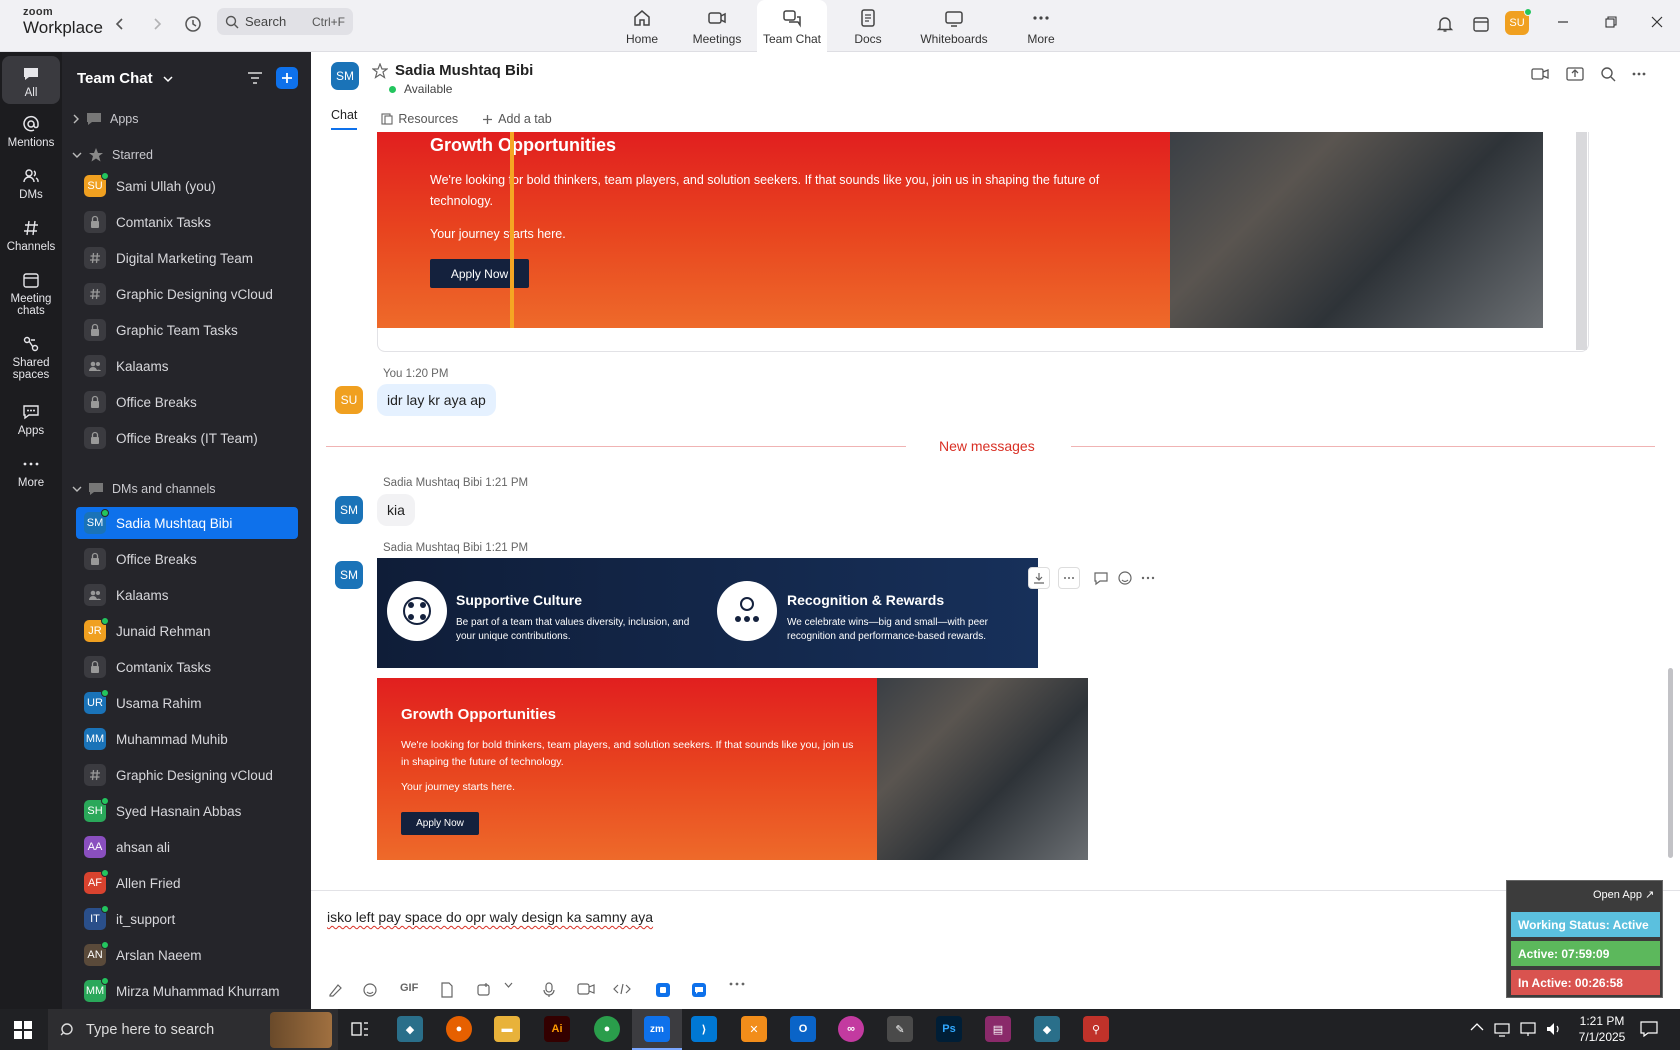 The width and height of the screenshot is (1680, 1050). I want to click on open-app-button: Open App ↗, so click(1623, 894).